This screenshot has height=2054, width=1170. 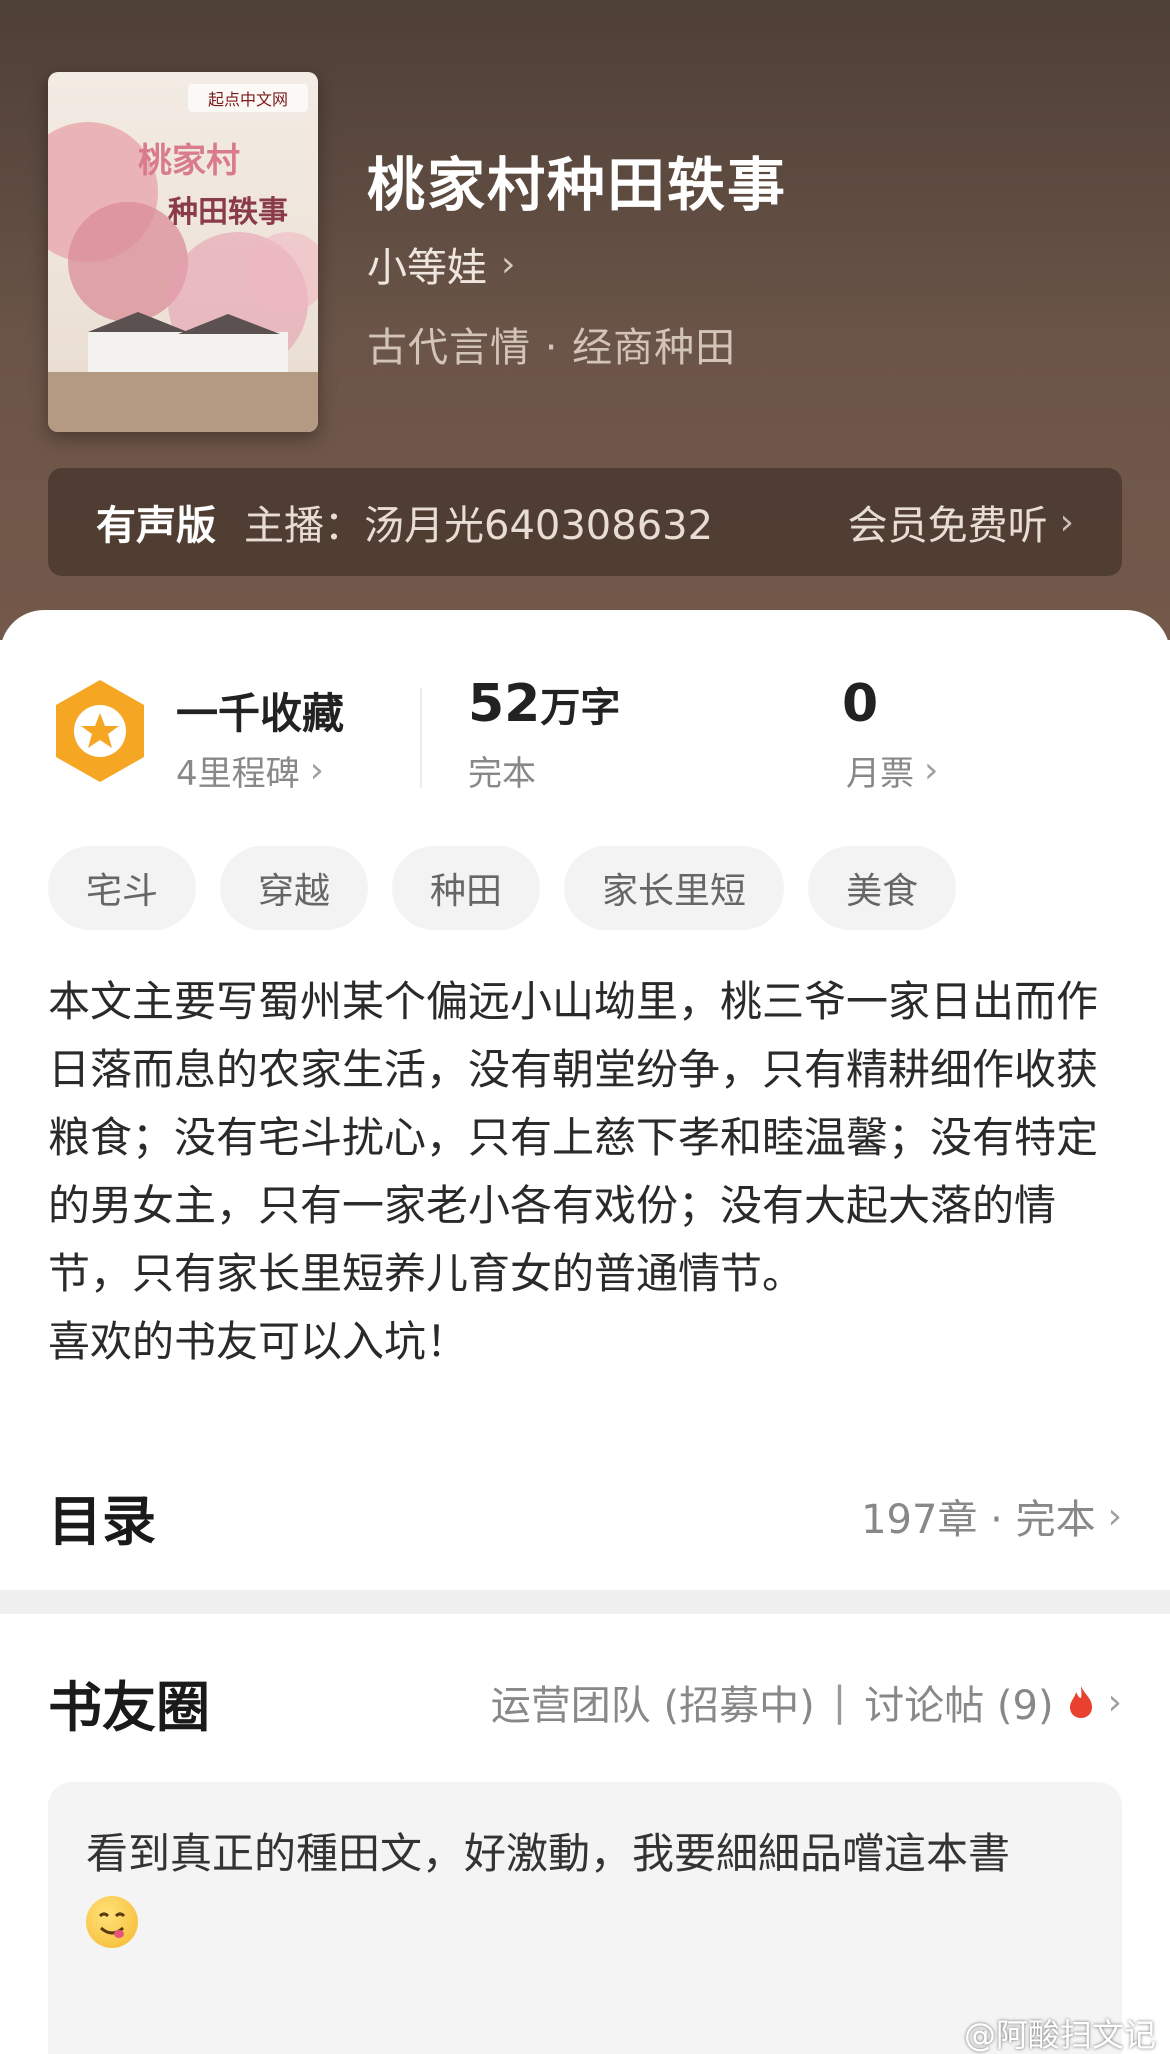 What do you see at coordinates (653, 1702) in the screenshot?
I see `ops-team-link: 运营团队 (招募中)` at bounding box center [653, 1702].